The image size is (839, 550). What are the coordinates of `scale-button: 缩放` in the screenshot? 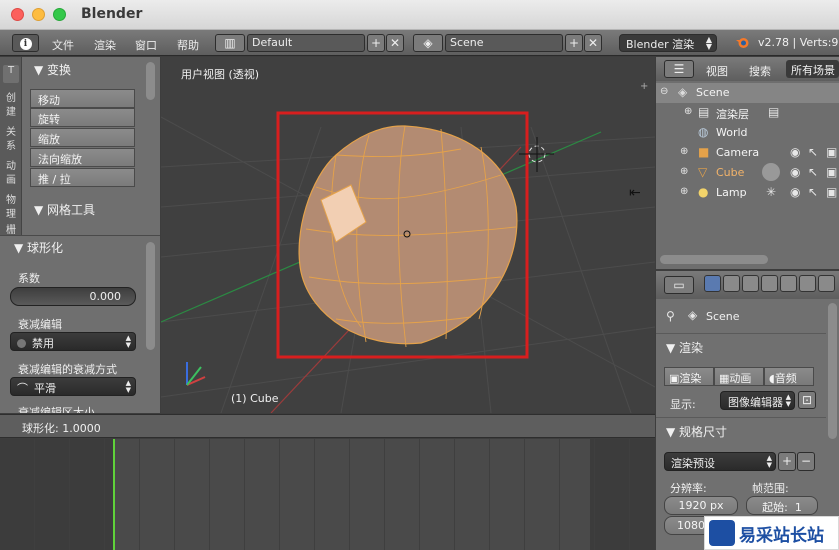 It's located at (82, 137).